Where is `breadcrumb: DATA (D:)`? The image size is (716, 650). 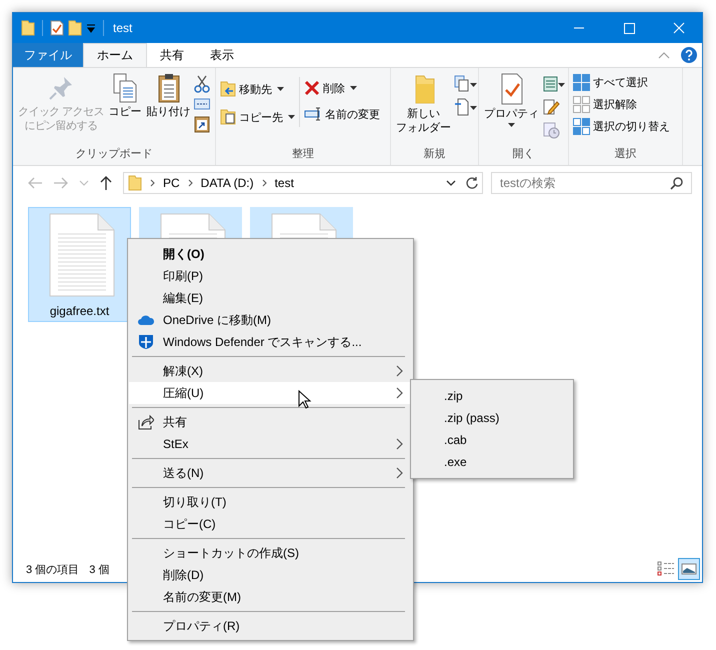 breadcrumb: DATA (D:) is located at coordinates (227, 183).